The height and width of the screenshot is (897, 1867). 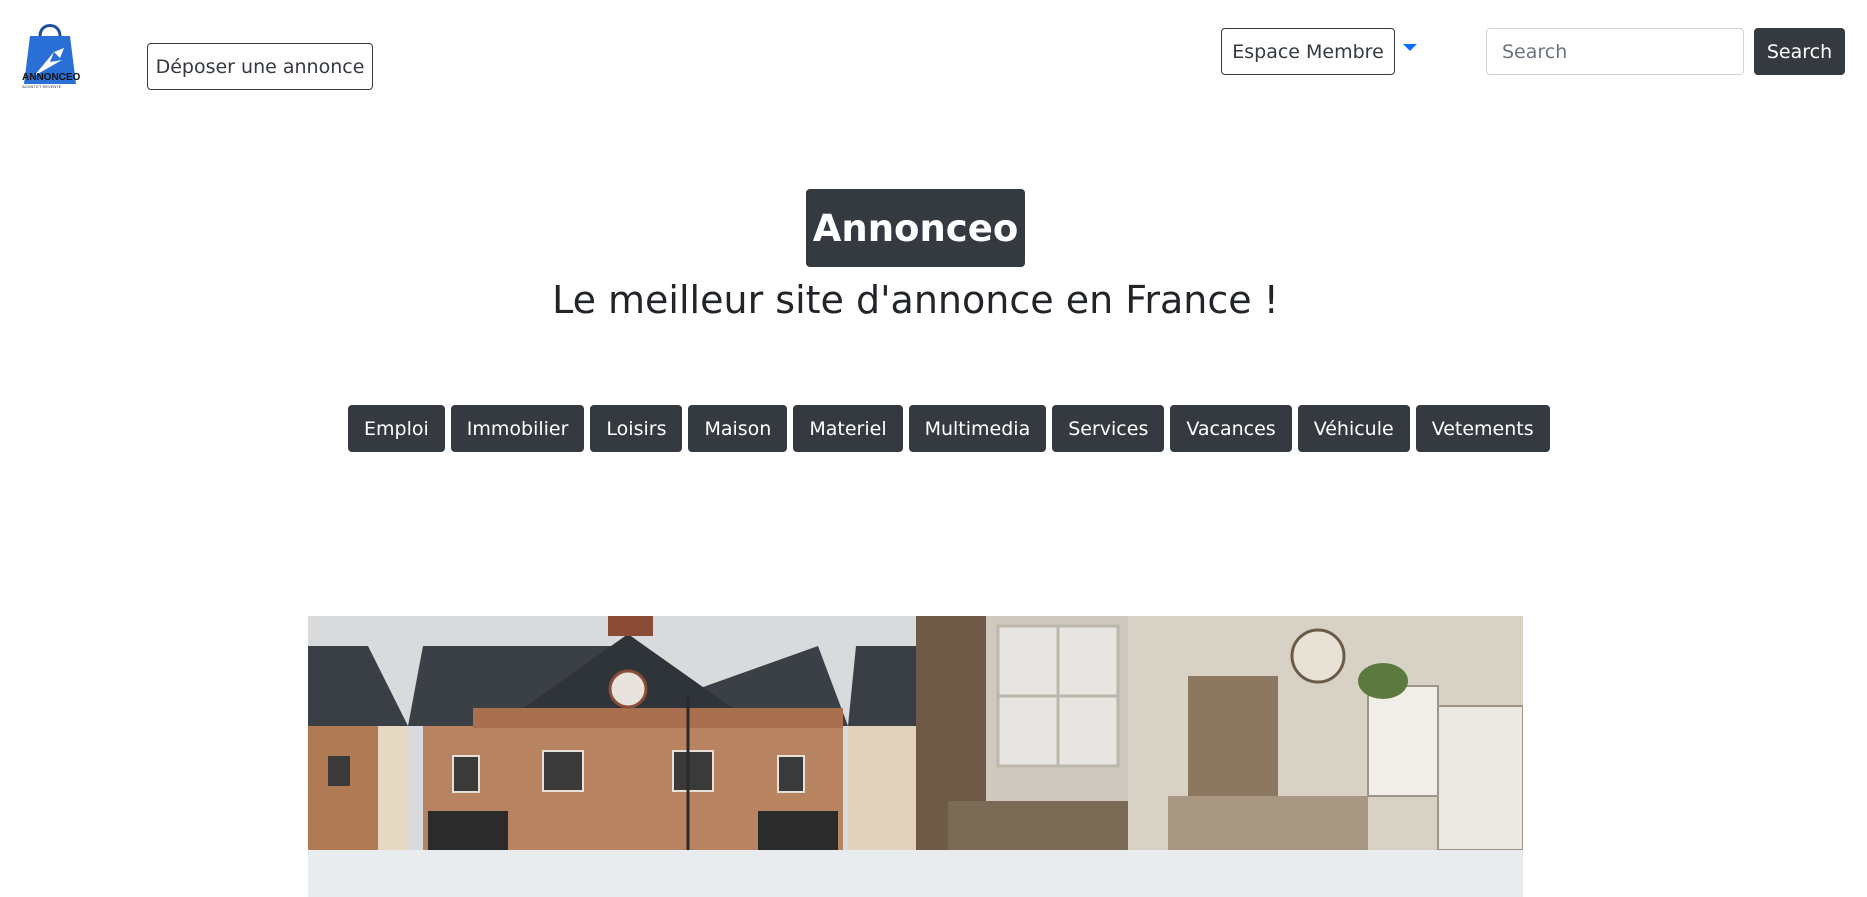 What do you see at coordinates (1615, 51) in the screenshot?
I see `search-input` at bounding box center [1615, 51].